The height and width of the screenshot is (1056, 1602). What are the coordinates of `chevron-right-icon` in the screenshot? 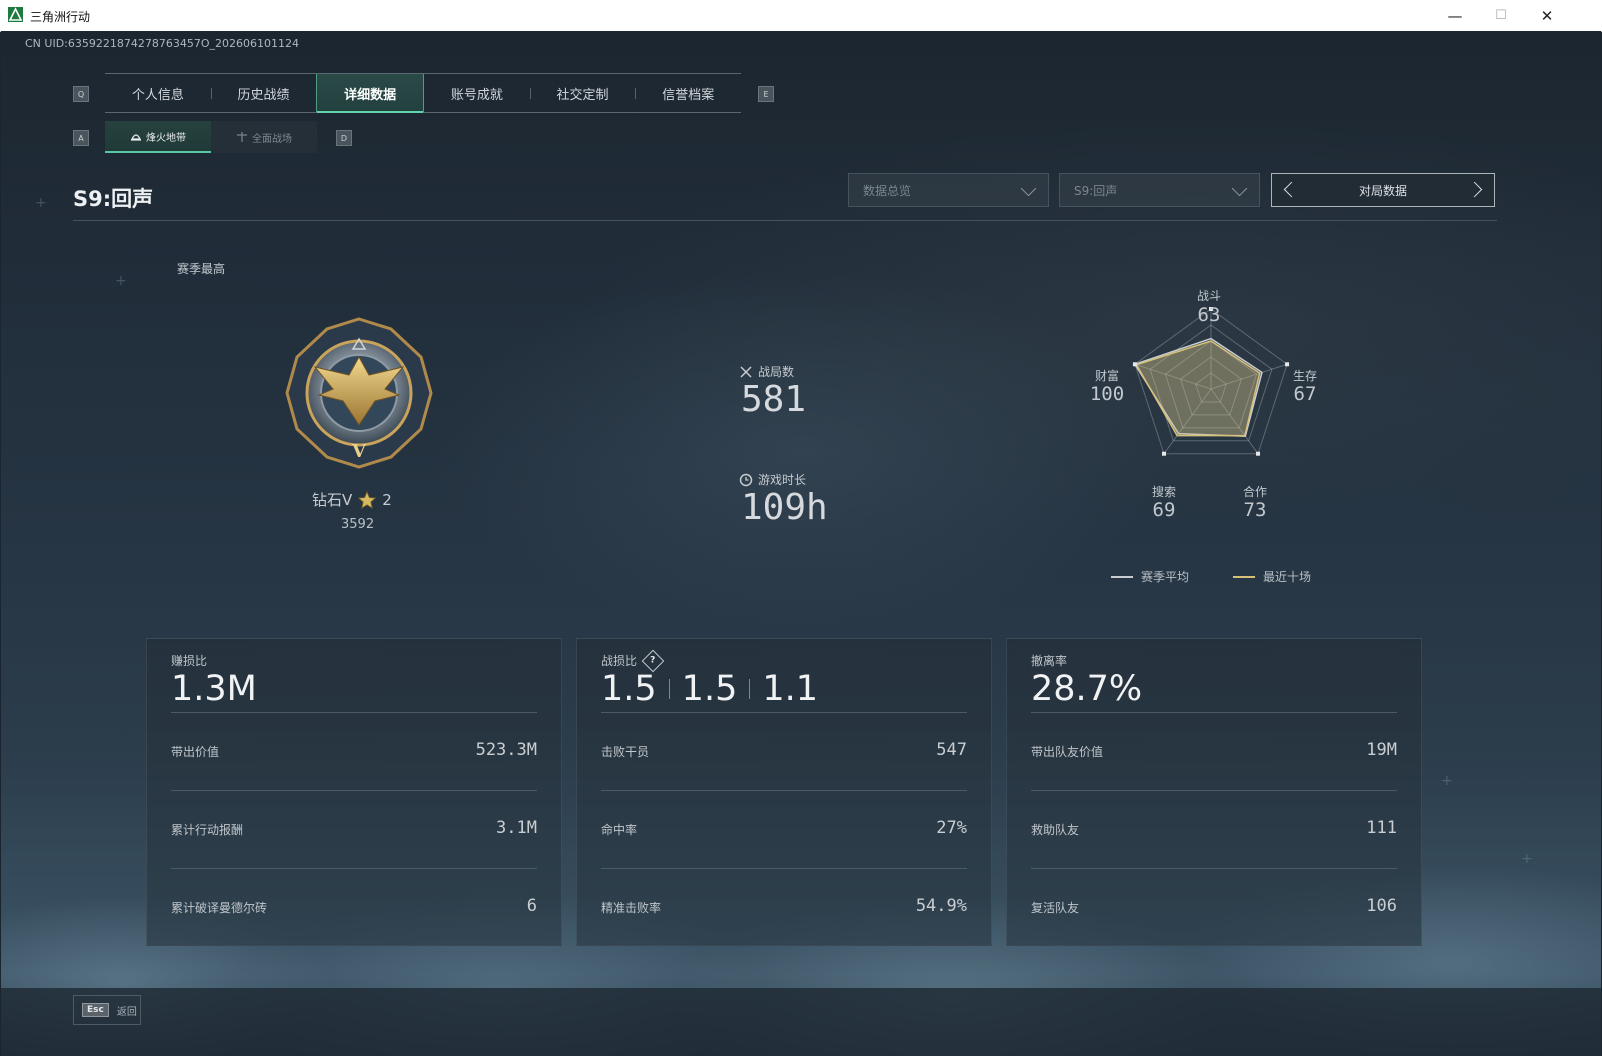 It's located at (1474, 189).